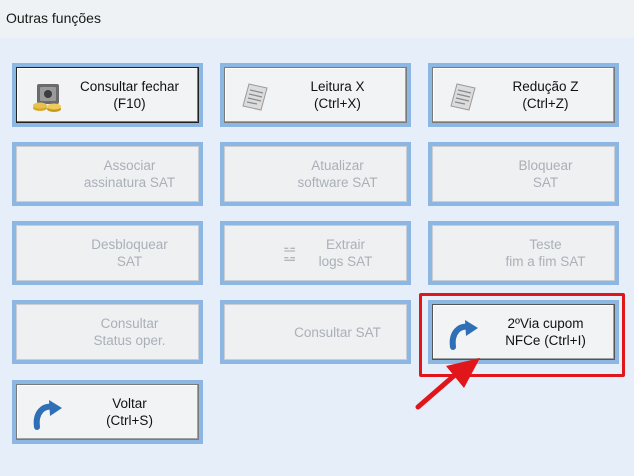 The width and height of the screenshot is (634, 476). What do you see at coordinates (47, 415) in the screenshot?
I see `redo-arrow-icon` at bounding box center [47, 415].